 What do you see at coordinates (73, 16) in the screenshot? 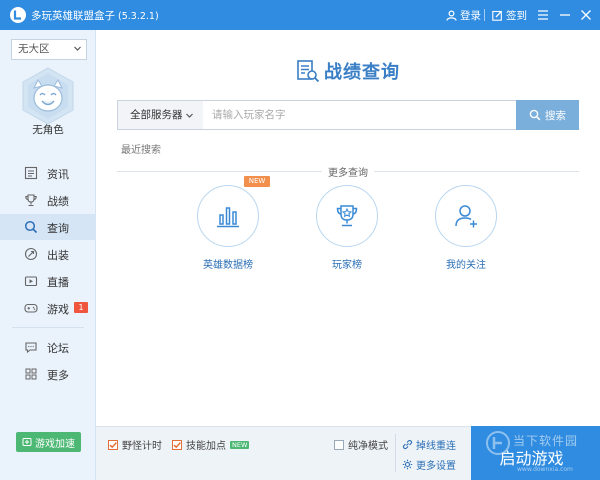
I see `app-name: 多玩英雄联盟盒子` at bounding box center [73, 16].